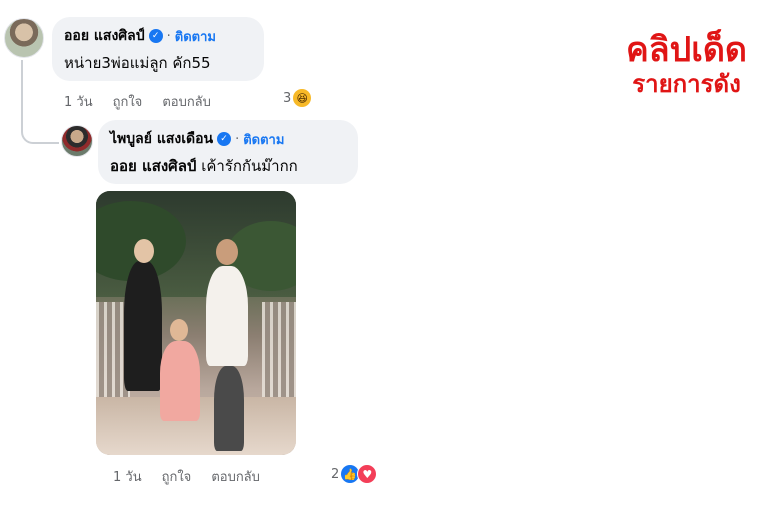 The height and width of the screenshot is (520, 777). I want to click on channel-watermark: คลิปเด็ด รายการดัง, so click(686, 64).